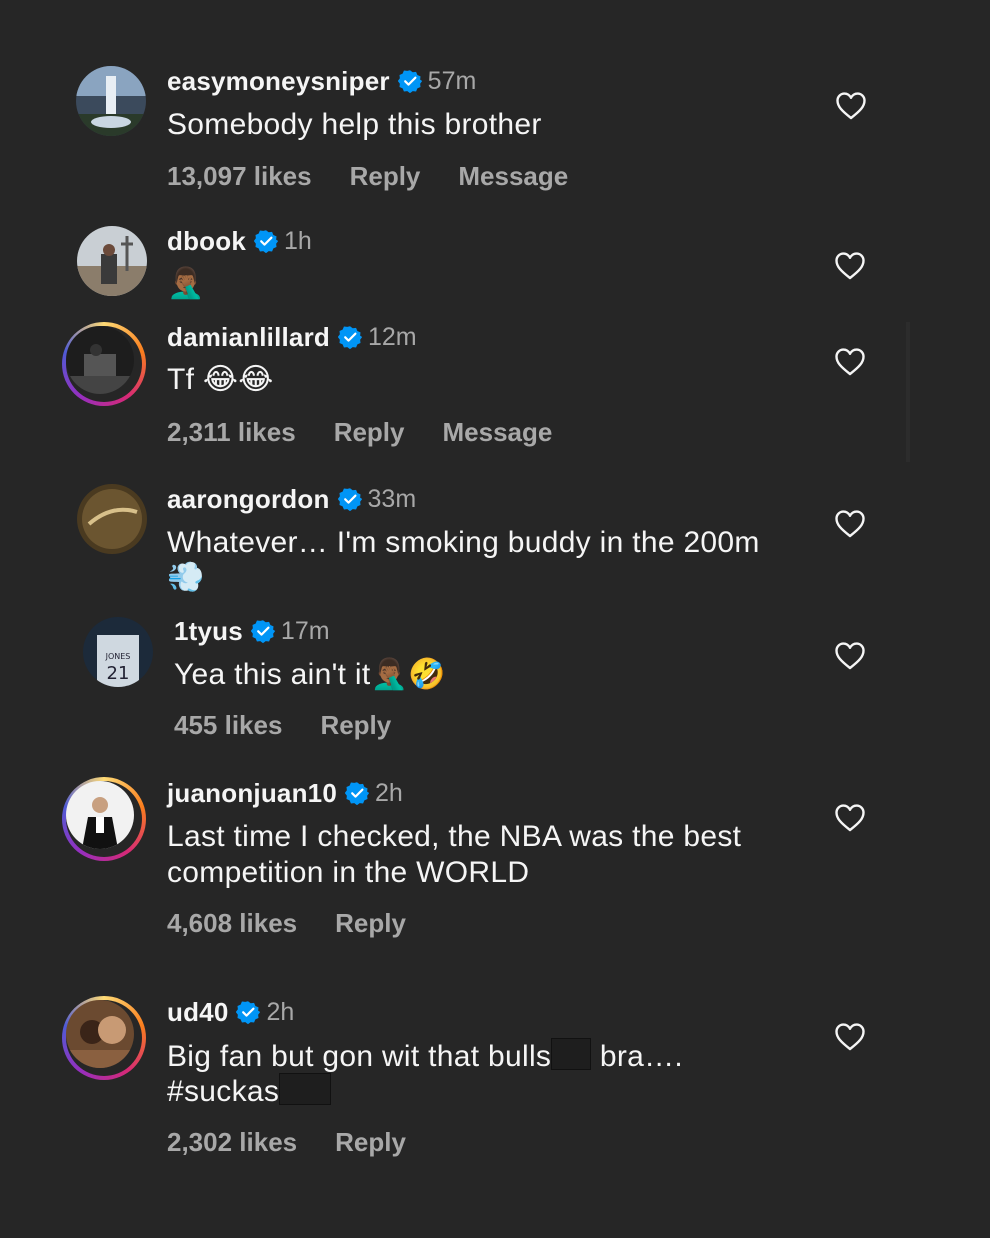  I want to click on avatar: JONES 21, so click(118, 652).